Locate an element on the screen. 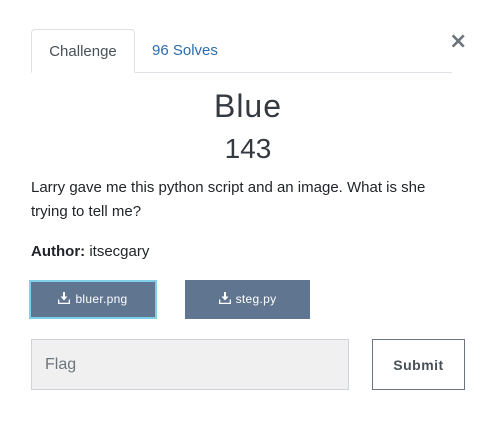 This screenshot has height=436, width=496. author-line: Author: itsecgary is located at coordinates (90, 252).